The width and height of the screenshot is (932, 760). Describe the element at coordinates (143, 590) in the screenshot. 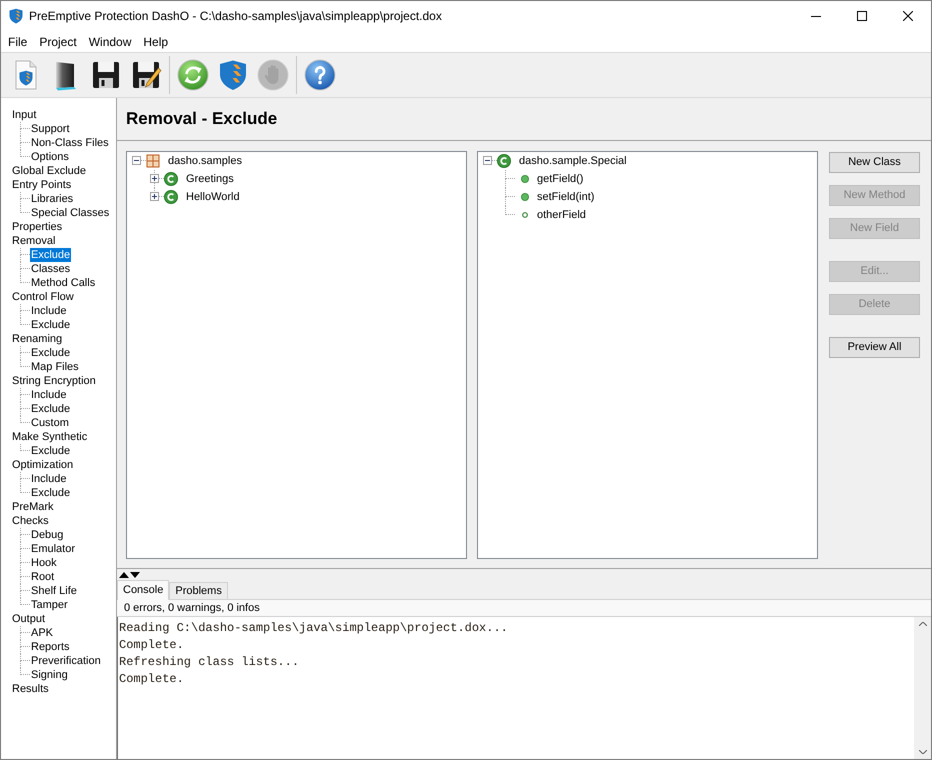

I see `tab: Console` at that location.